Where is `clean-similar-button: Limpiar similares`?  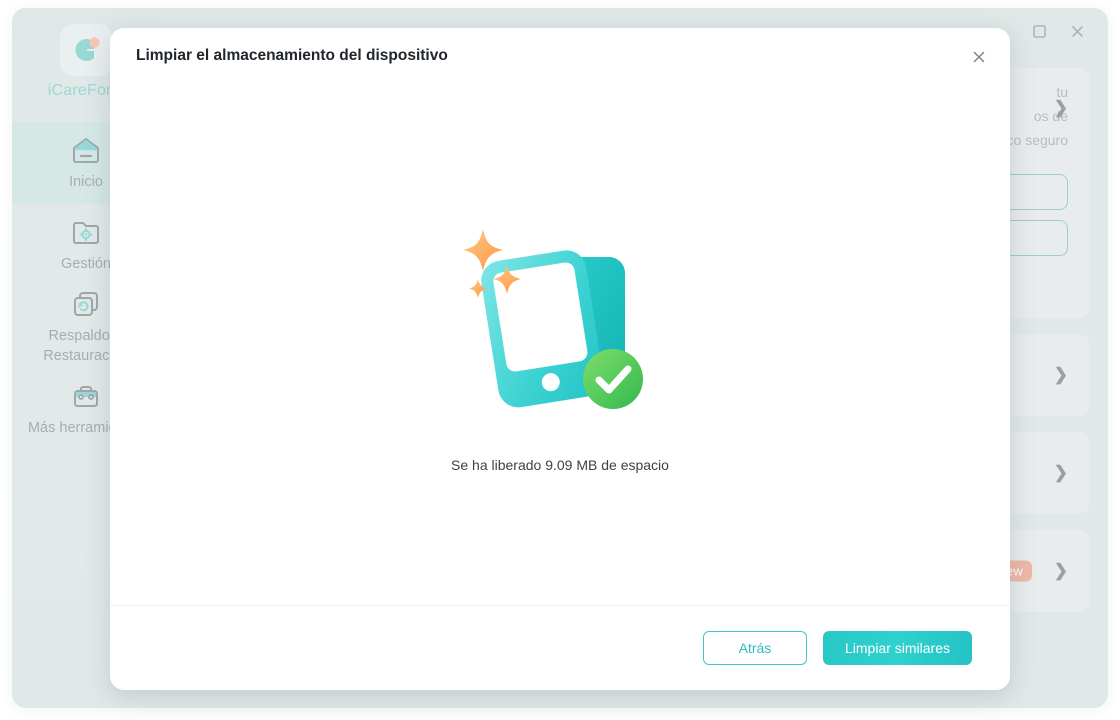
clean-similar-button: Limpiar similares is located at coordinates (897, 648).